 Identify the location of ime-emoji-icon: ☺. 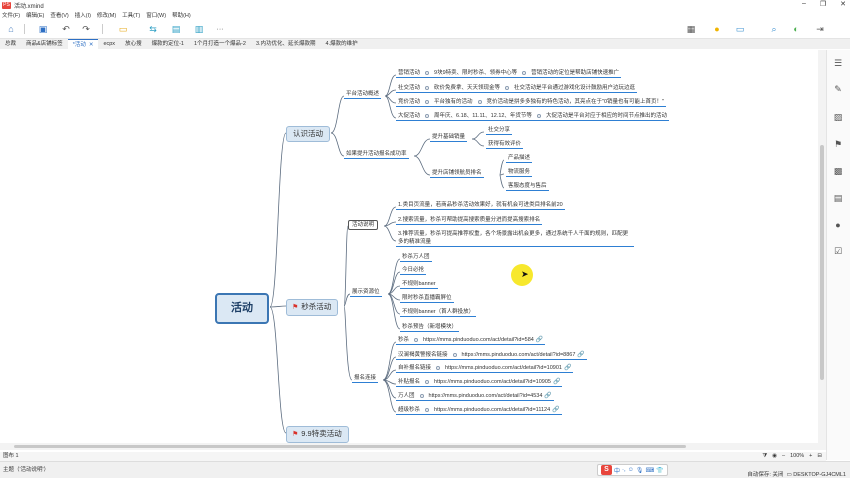
(631, 470).